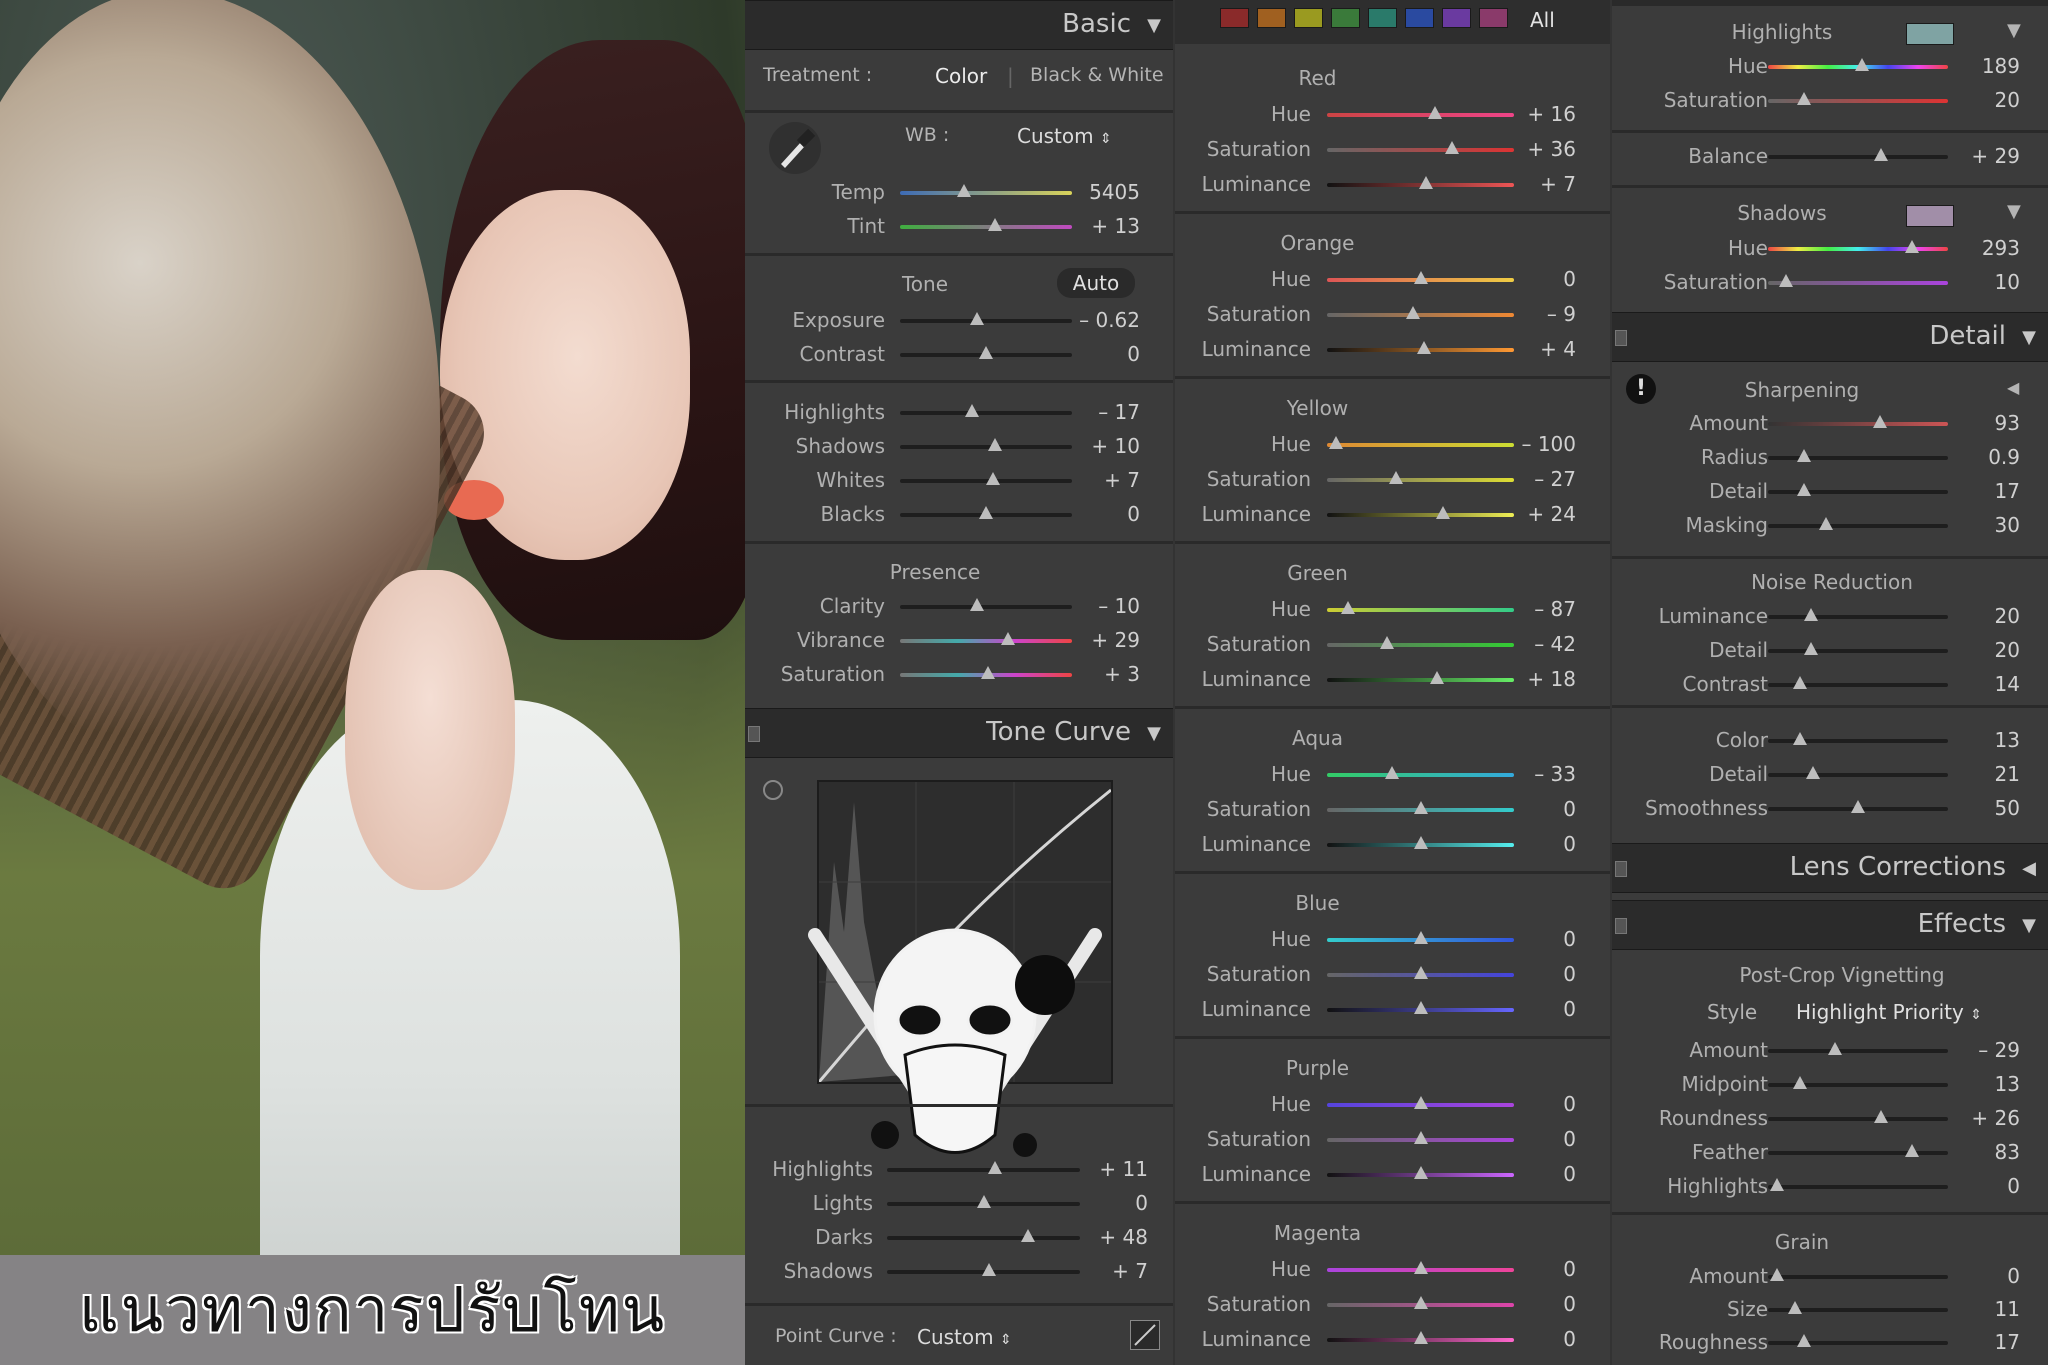 Image resolution: width=2048 pixels, height=1365 pixels. I want to click on effects-panel-header: Effects ▼, so click(1830, 925).